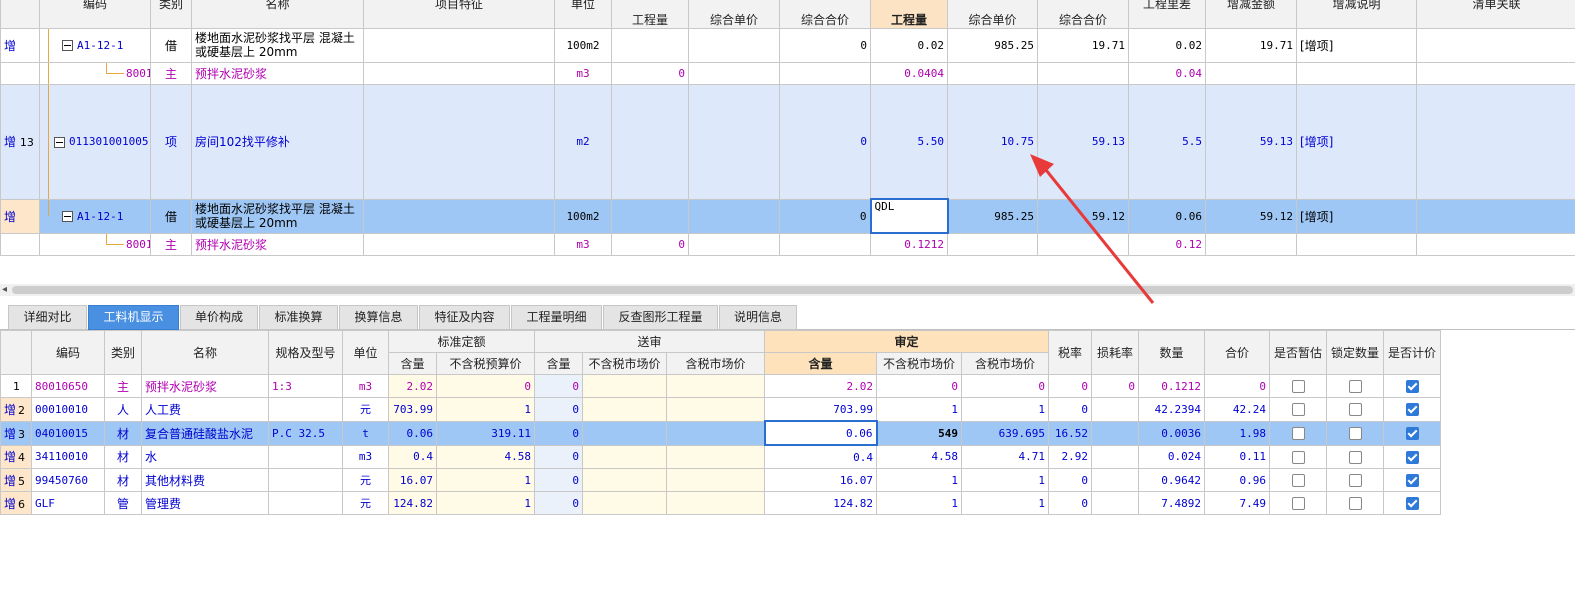 The image size is (1575, 602). I want to click on tab-unit-price: 单价构成, so click(219, 317).